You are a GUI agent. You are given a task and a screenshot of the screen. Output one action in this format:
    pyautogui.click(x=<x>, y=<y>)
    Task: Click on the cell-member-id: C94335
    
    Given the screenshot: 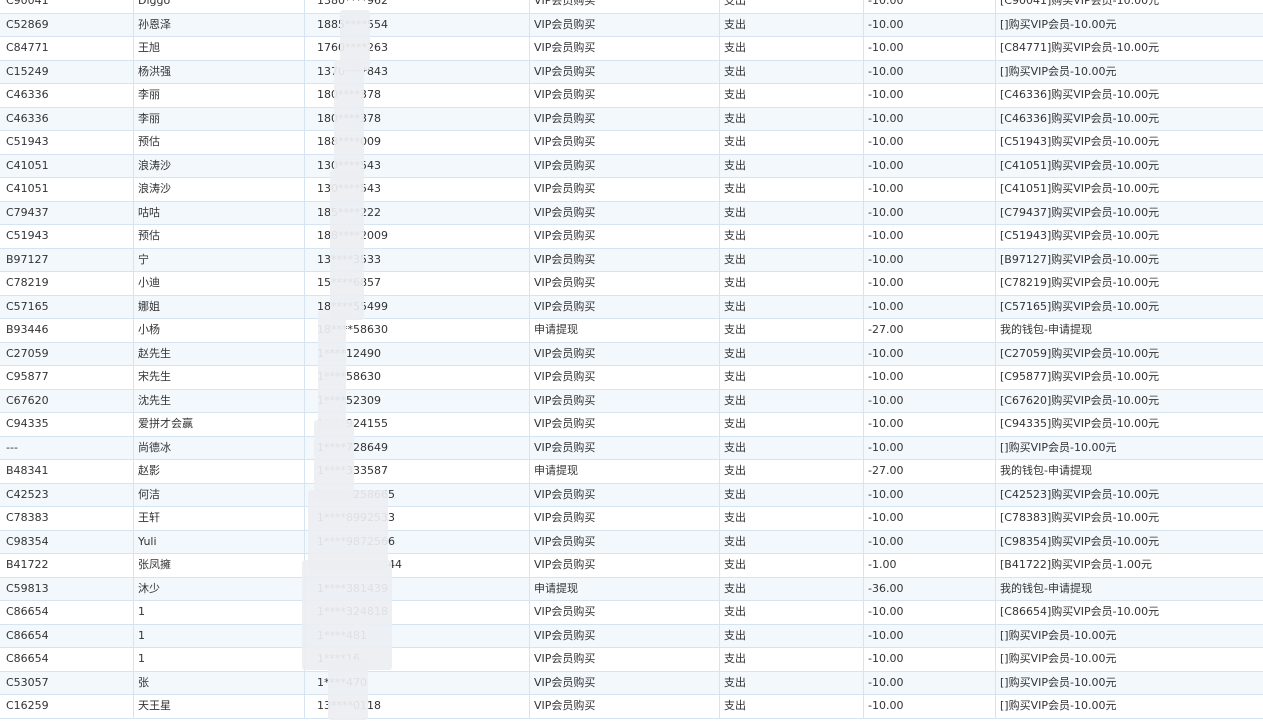 What is the action you would take?
    pyautogui.click(x=67, y=425)
    